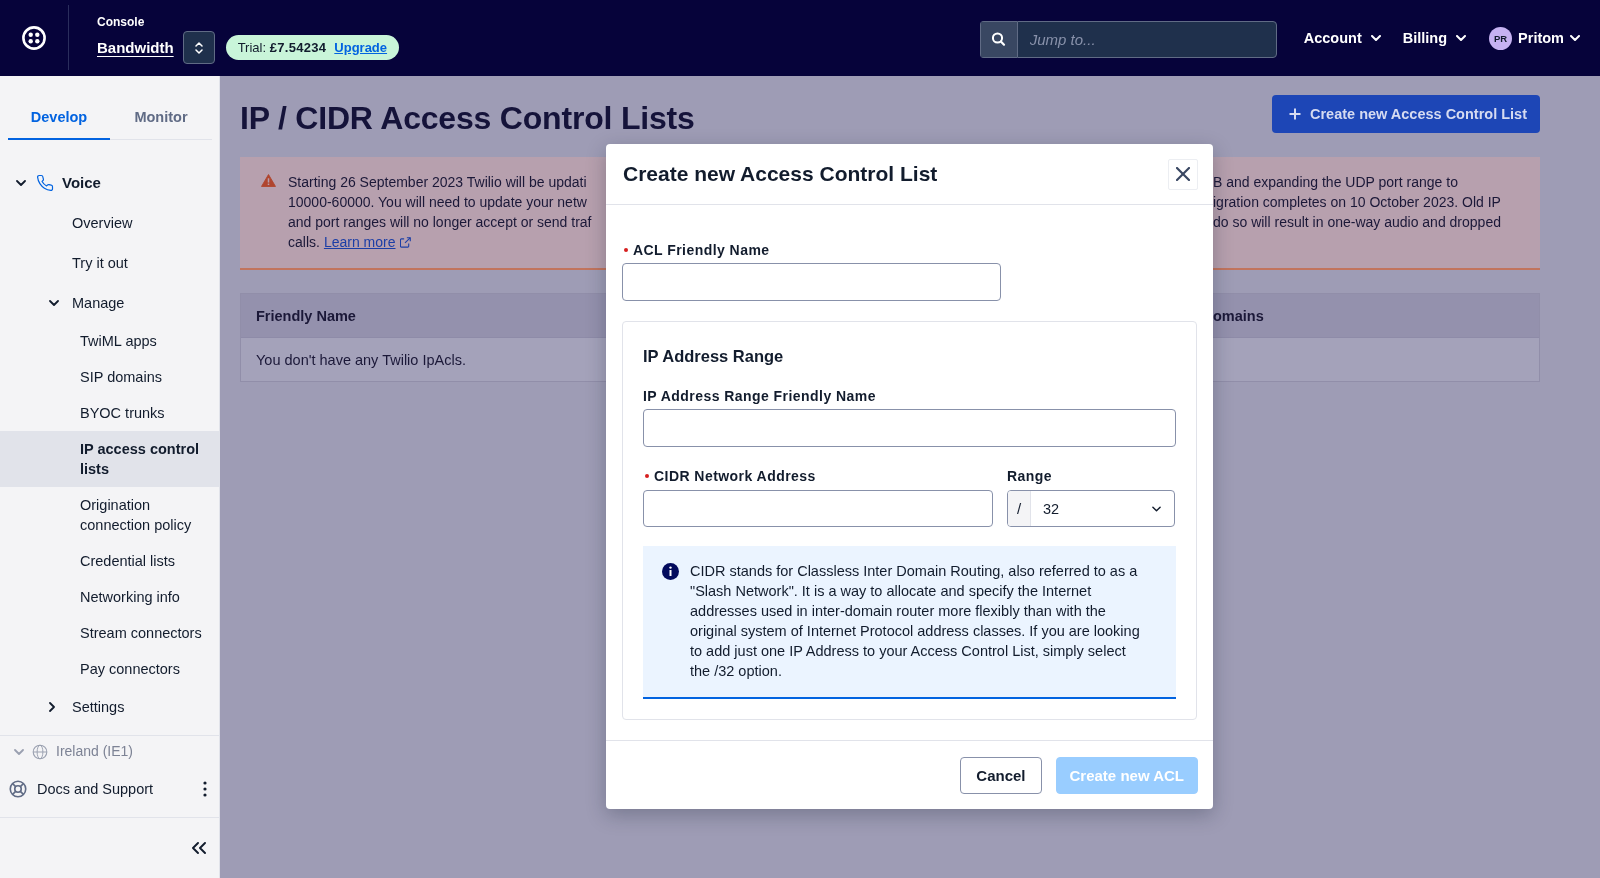 Image resolution: width=1600 pixels, height=878 pixels. What do you see at coordinates (52, 707) in the screenshot?
I see `chevron-right-icon` at bounding box center [52, 707].